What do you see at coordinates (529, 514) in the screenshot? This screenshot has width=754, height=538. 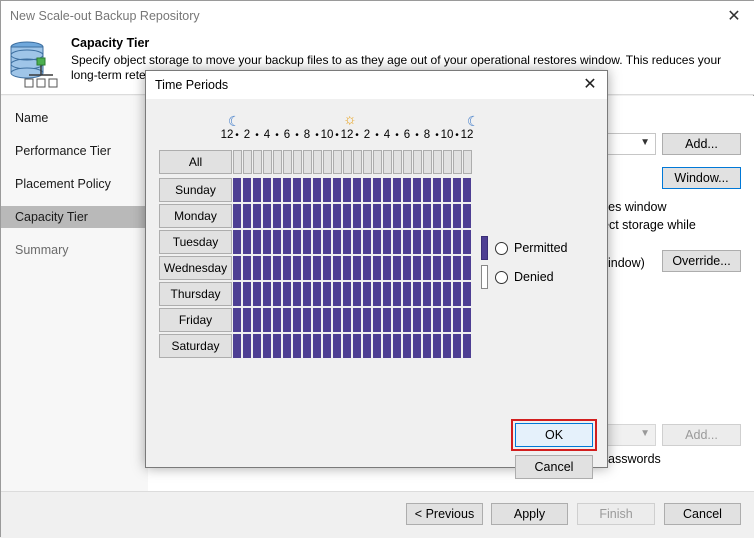 I see `apply-button: Apply` at bounding box center [529, 514].